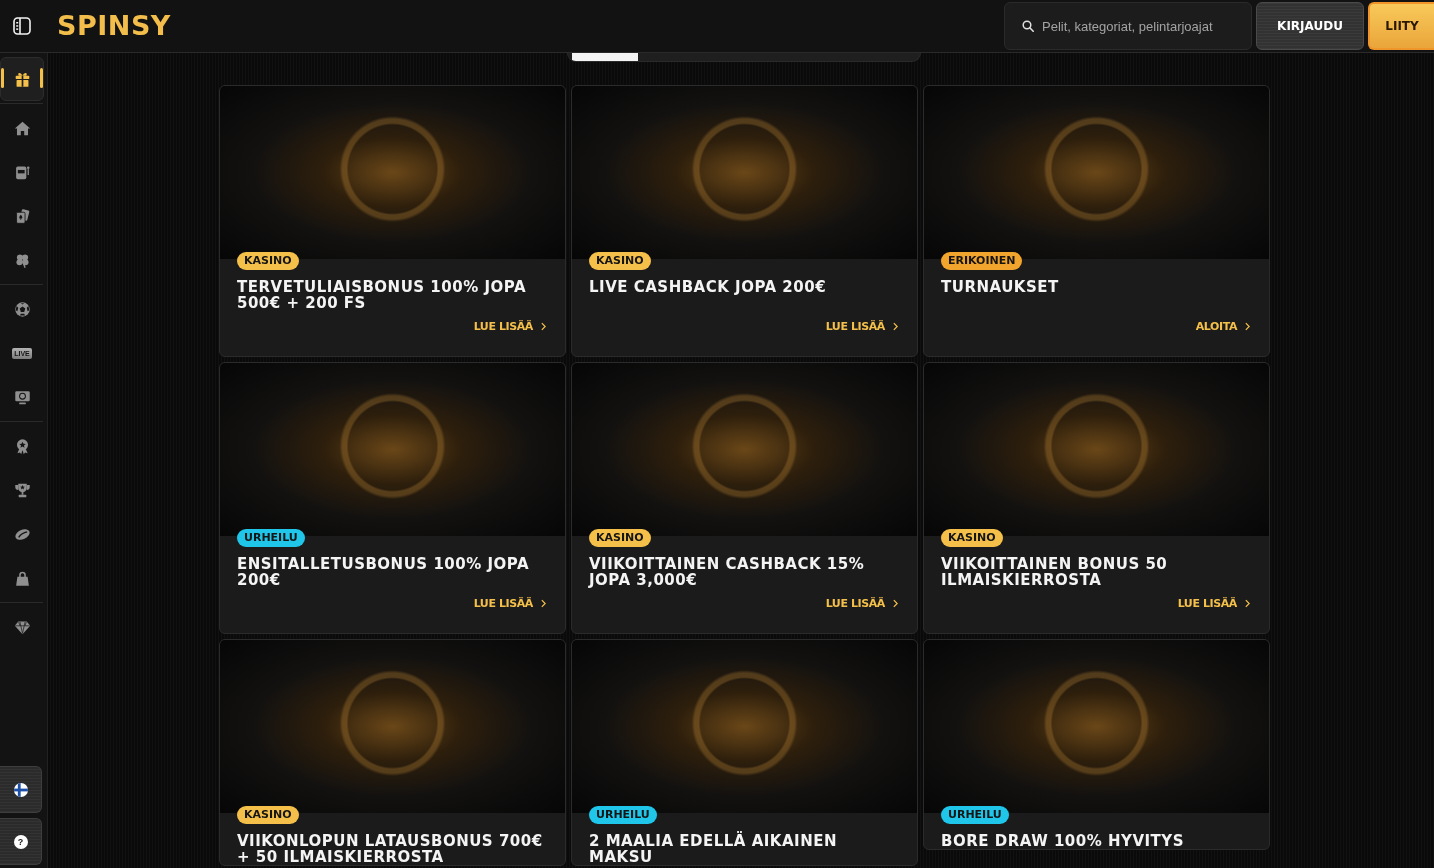 Image resolution: width=1434 pixels, height=868 pixels. I want to click on monitor-ball-icon, so click(22, 397).